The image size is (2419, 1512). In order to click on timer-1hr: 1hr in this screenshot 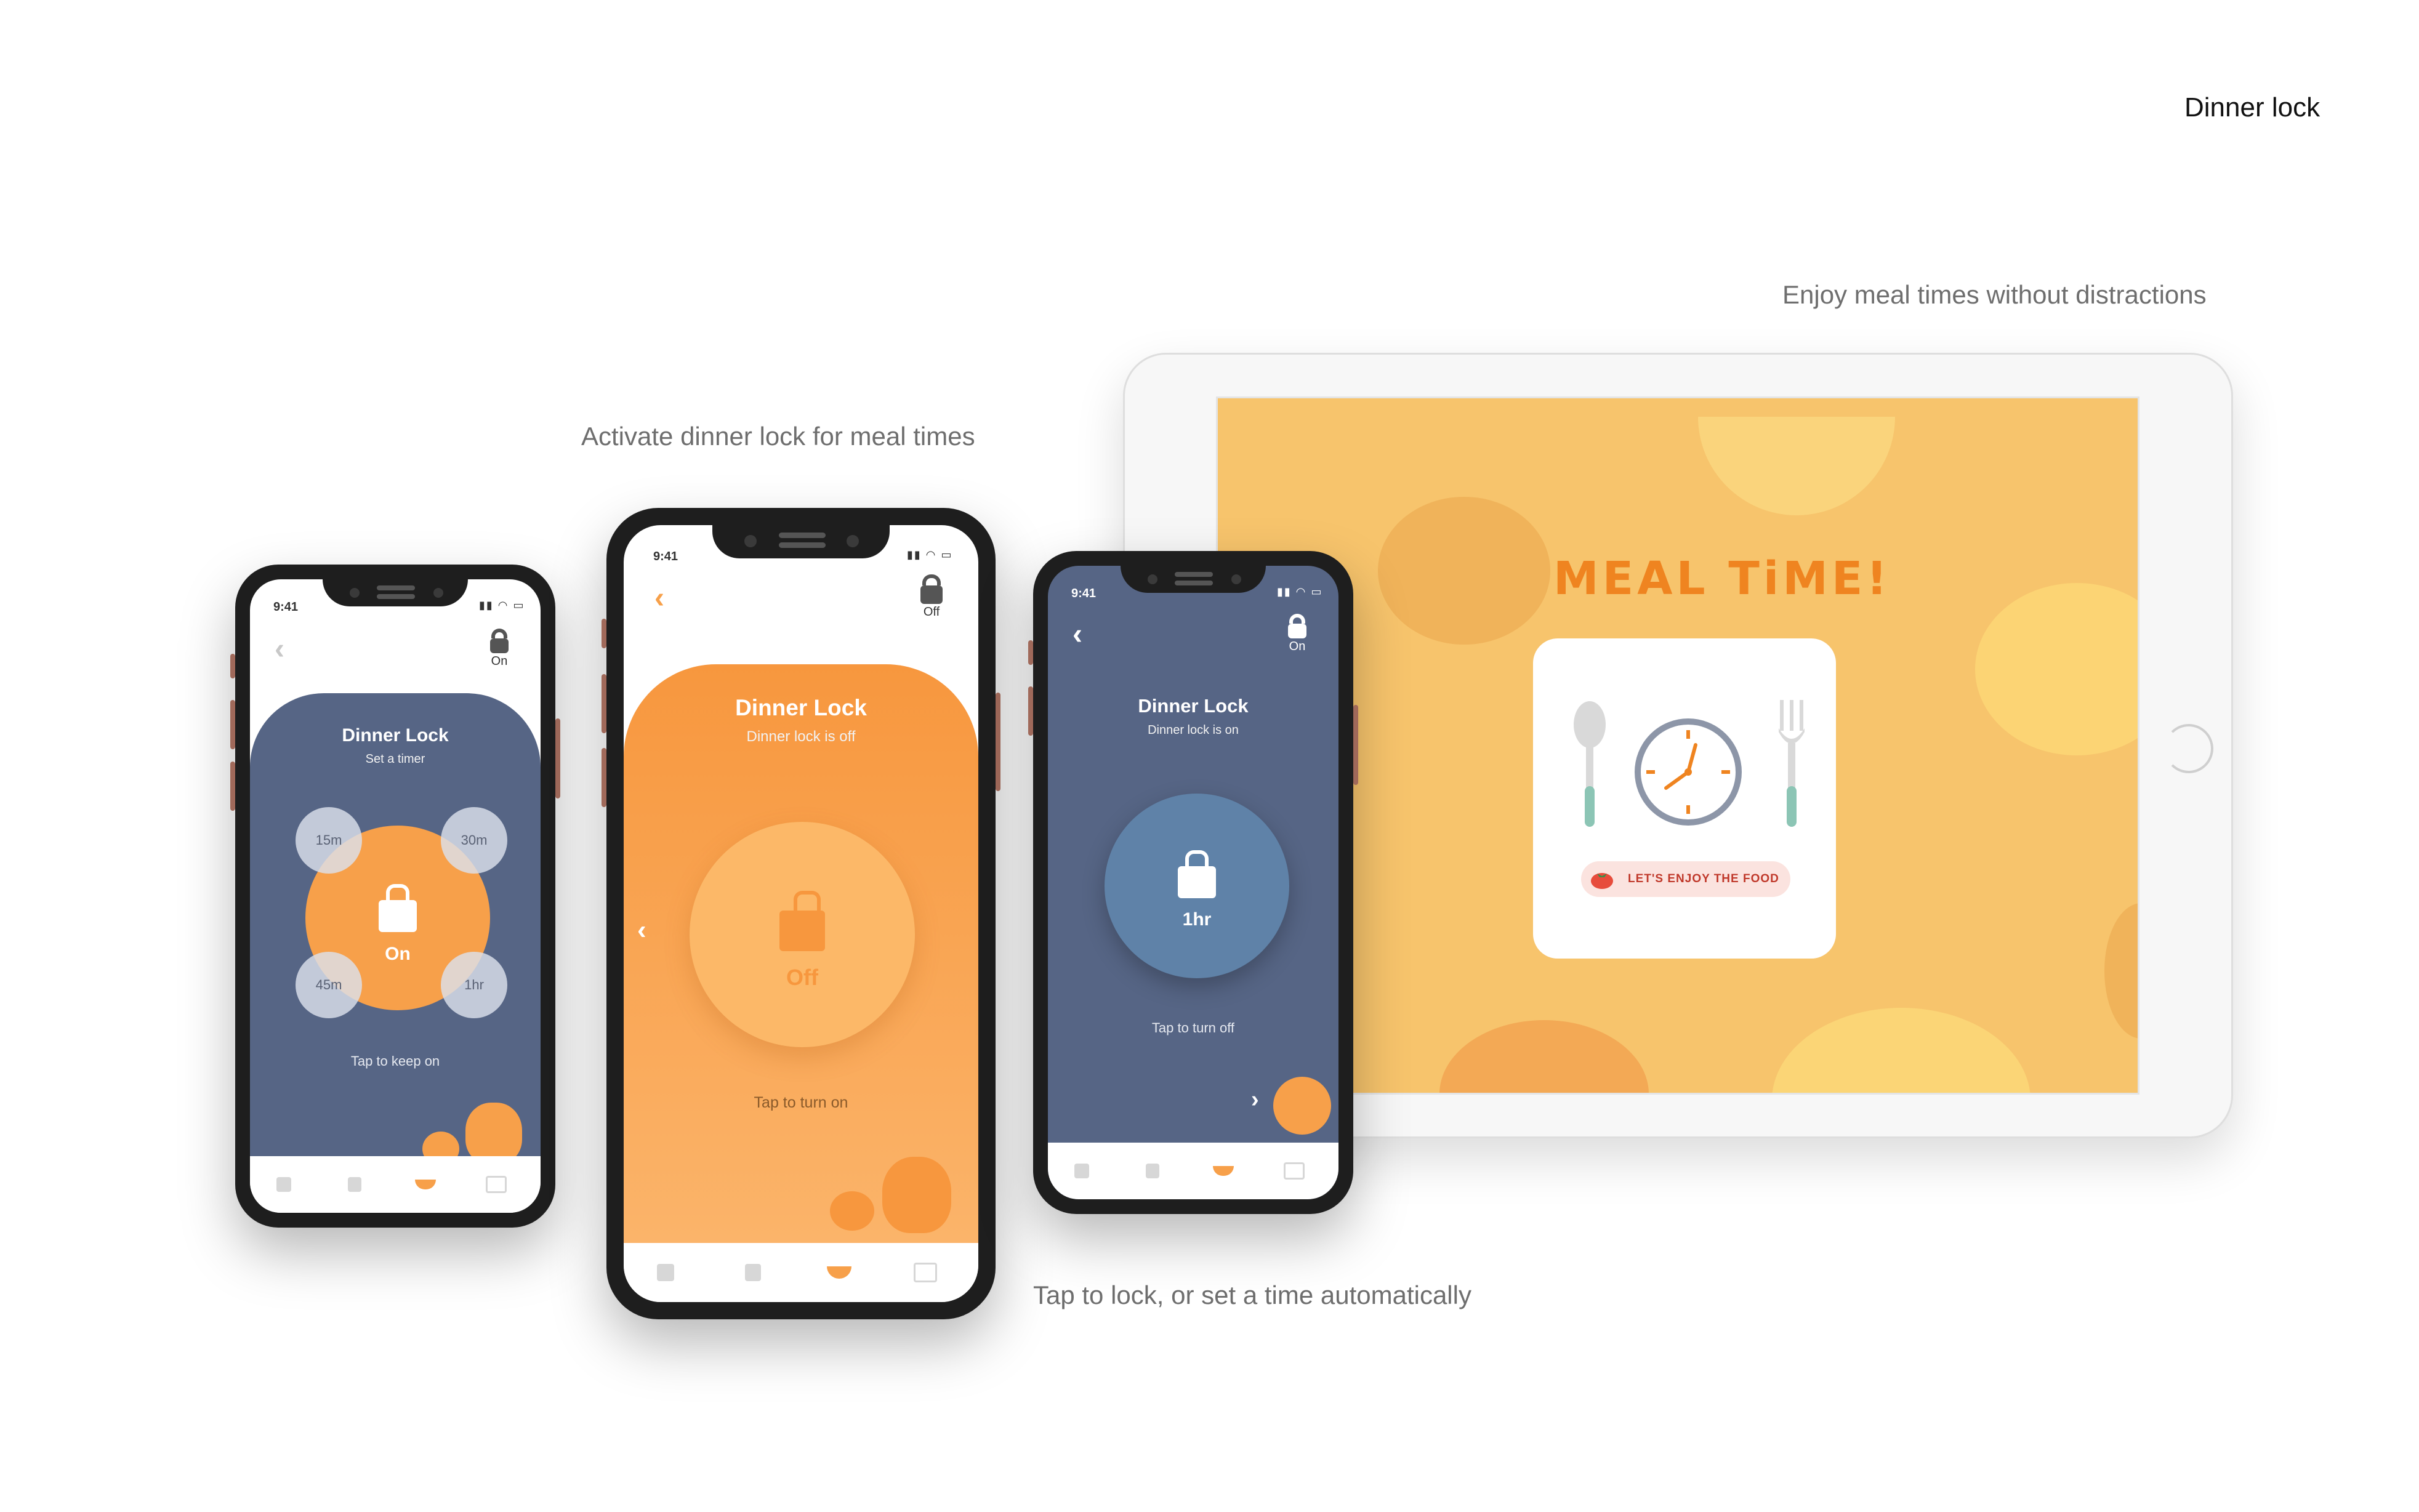, I will do `click(474, 985)`.